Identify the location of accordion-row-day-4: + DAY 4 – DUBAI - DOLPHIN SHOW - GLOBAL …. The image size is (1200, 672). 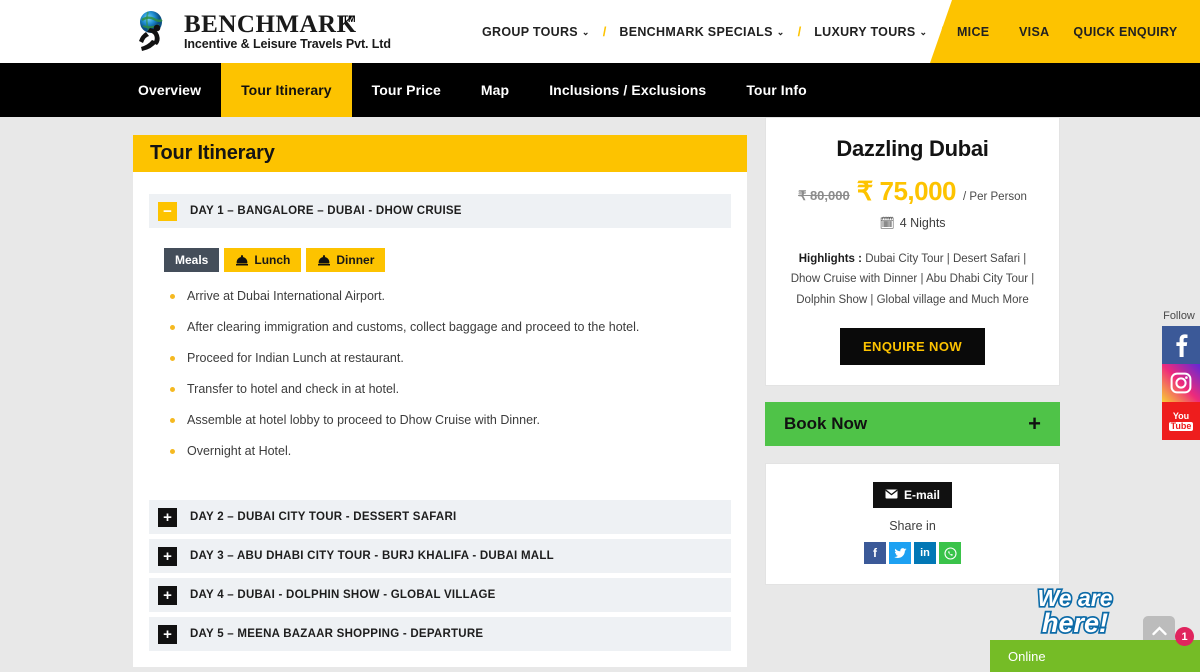
(440, 595).